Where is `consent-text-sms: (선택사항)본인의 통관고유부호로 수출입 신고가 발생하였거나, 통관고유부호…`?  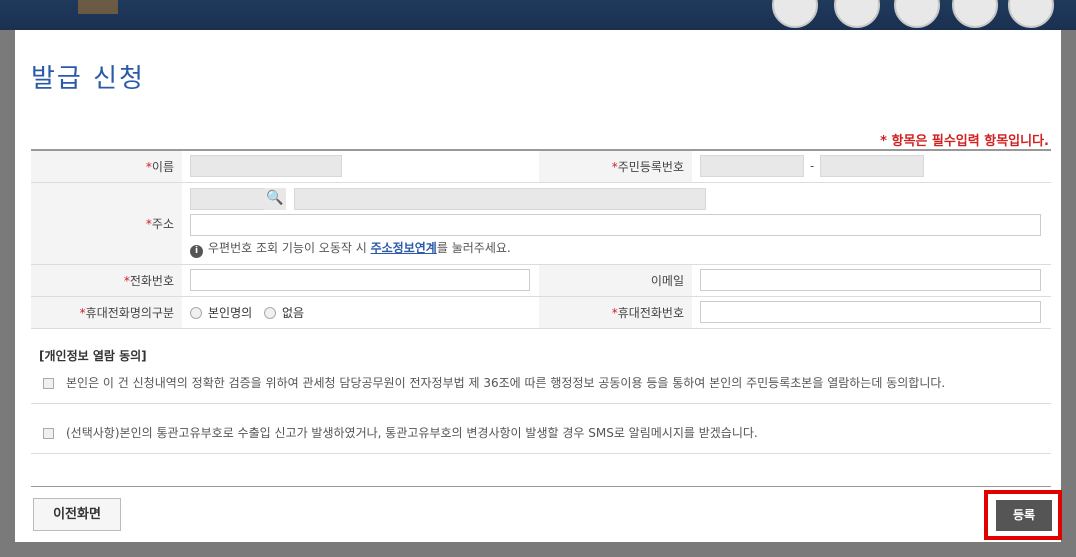
consent-text-sms: (선택사항)본인의 통관고유부호로 수출입 신고가 발생하였거나, 통관고유부호… is located at coordinates (412, 433).